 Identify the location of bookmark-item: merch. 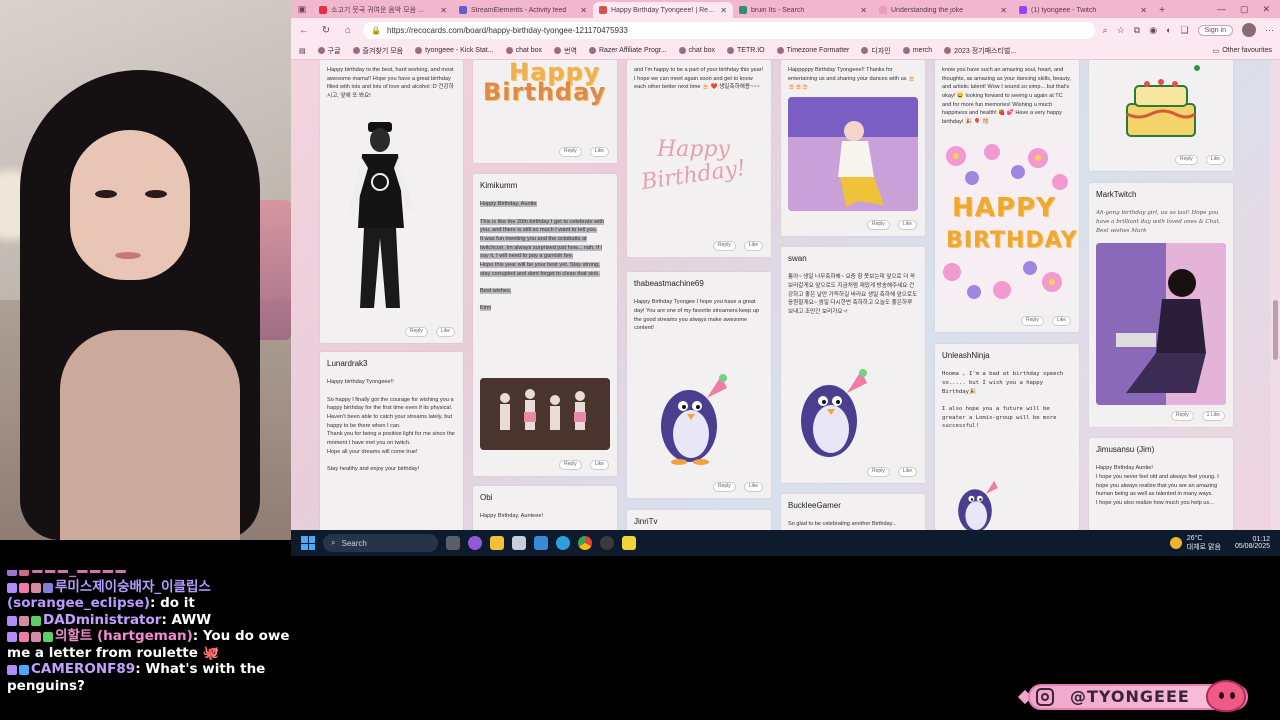
(917, 50).